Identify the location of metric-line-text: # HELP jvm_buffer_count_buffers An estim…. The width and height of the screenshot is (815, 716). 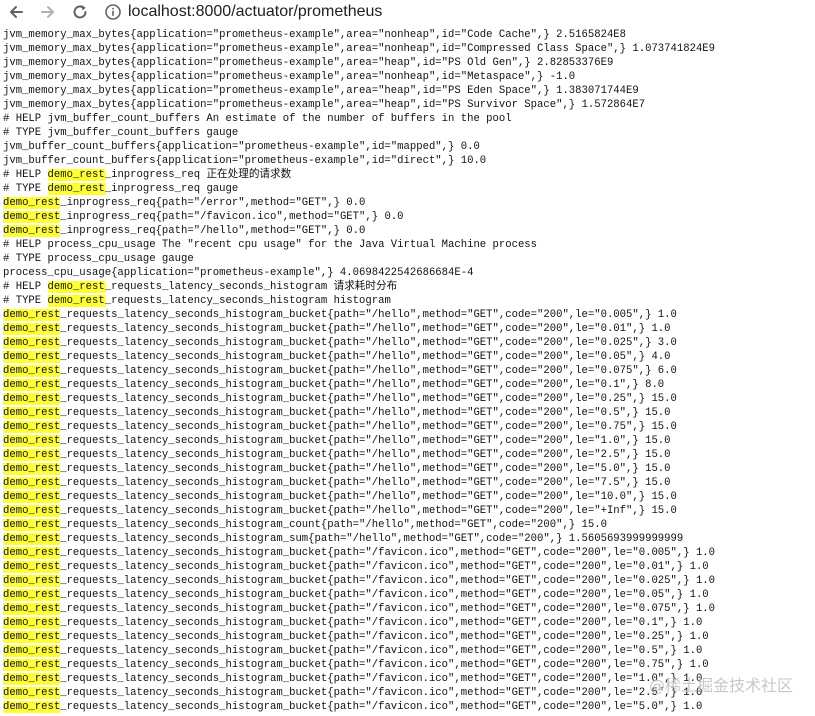
(257, 119).